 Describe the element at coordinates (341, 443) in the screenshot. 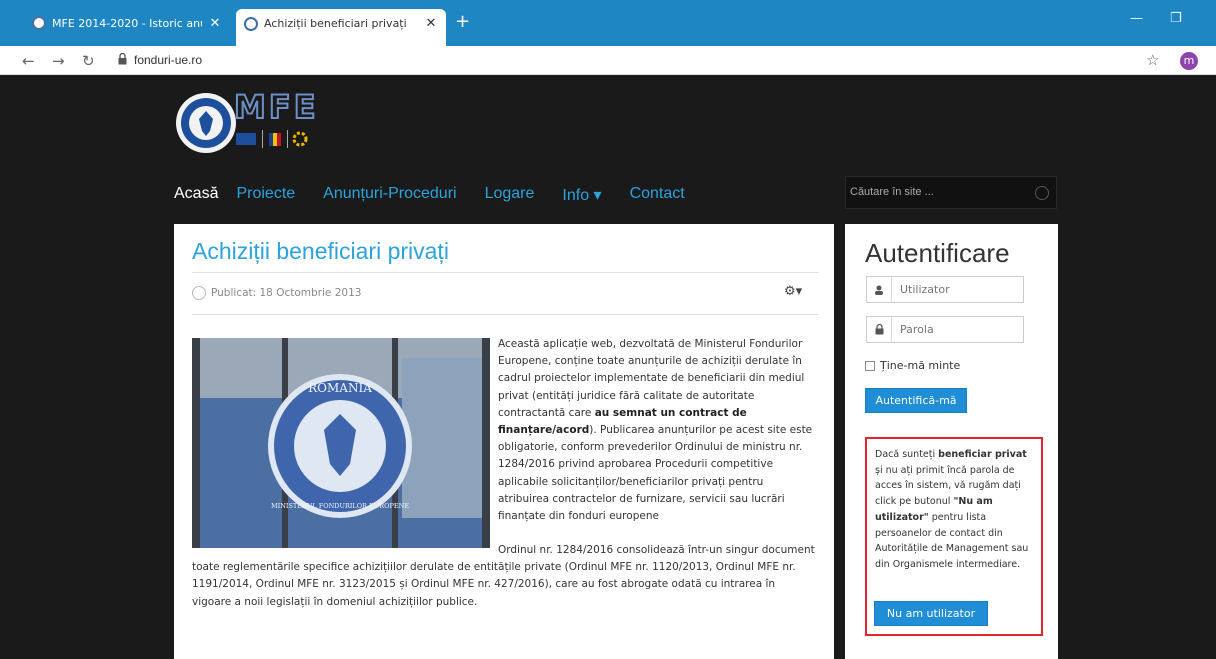

I see `ministry-emblem-photo: ROMANIA MINISTERUL FONDURILOR EUROPENE` at that location.